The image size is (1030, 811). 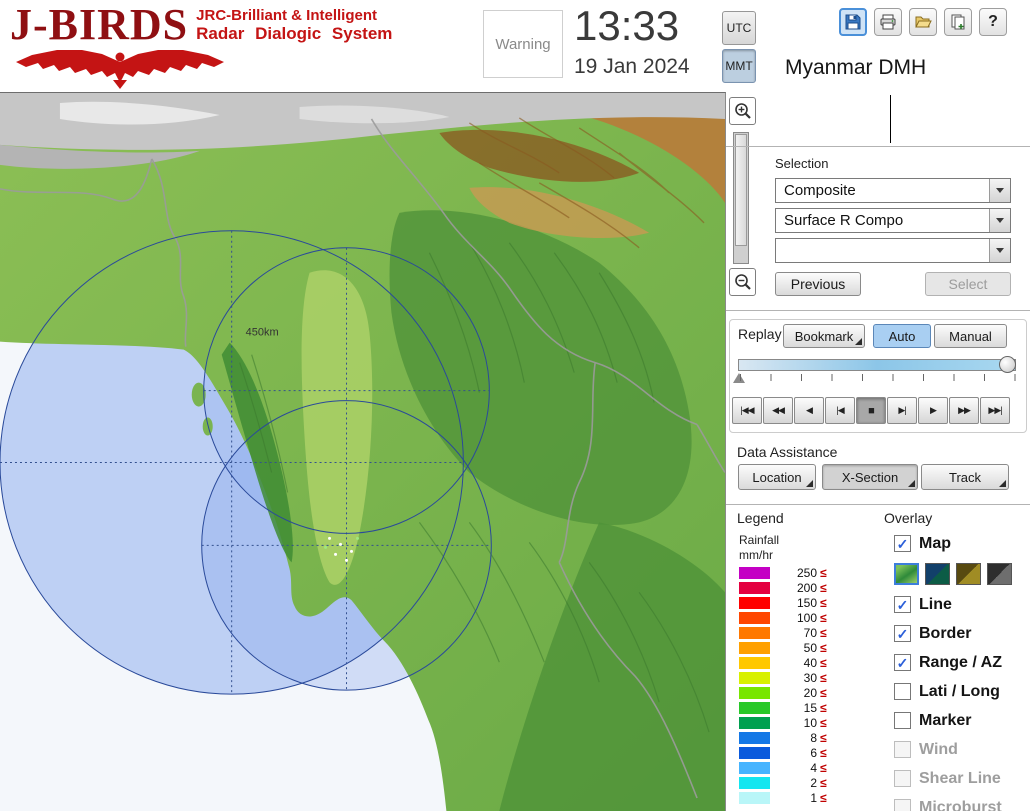 What do you see at coordinates (962, 543) in the screenshot?
I see `overlay-item-map: Map` at bounding box center [962, 543].